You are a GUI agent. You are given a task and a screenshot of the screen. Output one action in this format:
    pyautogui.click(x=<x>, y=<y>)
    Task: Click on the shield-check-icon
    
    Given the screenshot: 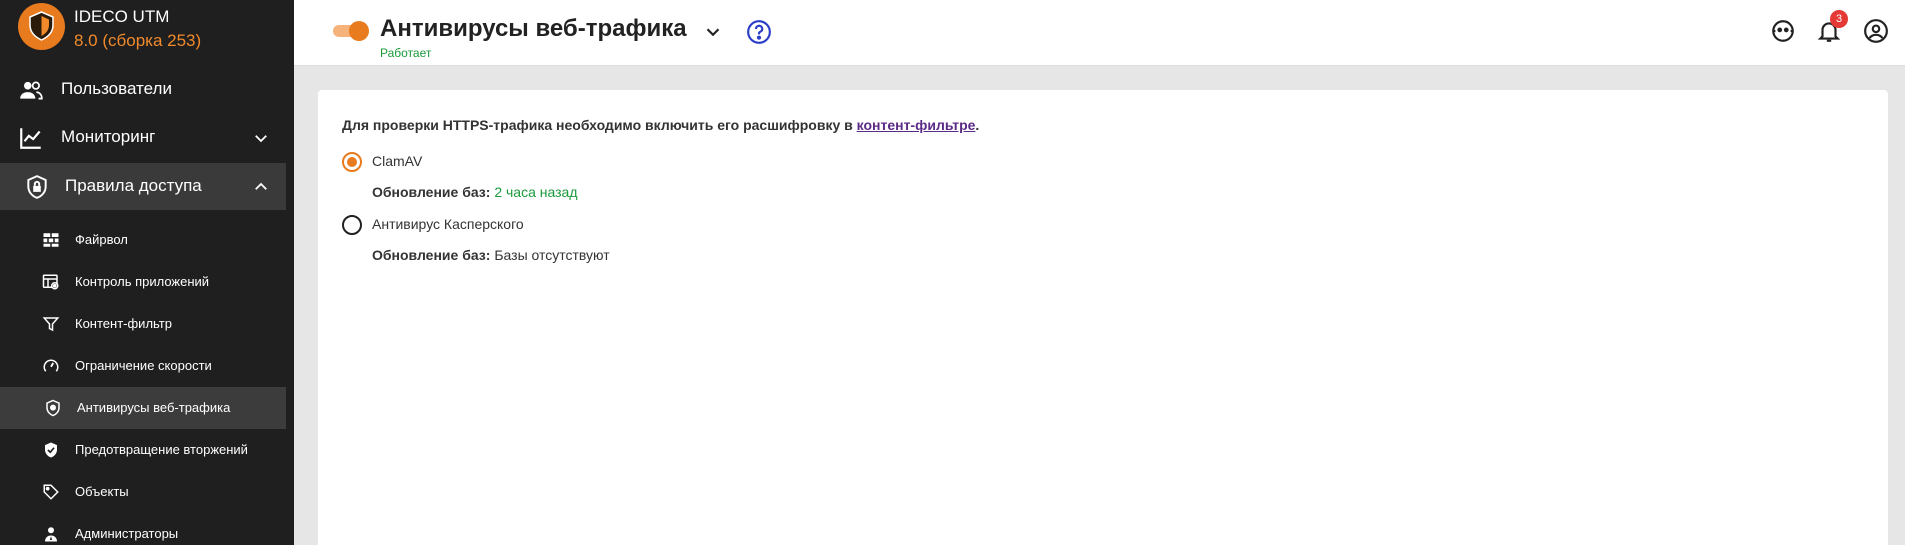 What is the action you would take?
    pyautogui.click(x=51, y=450)
    